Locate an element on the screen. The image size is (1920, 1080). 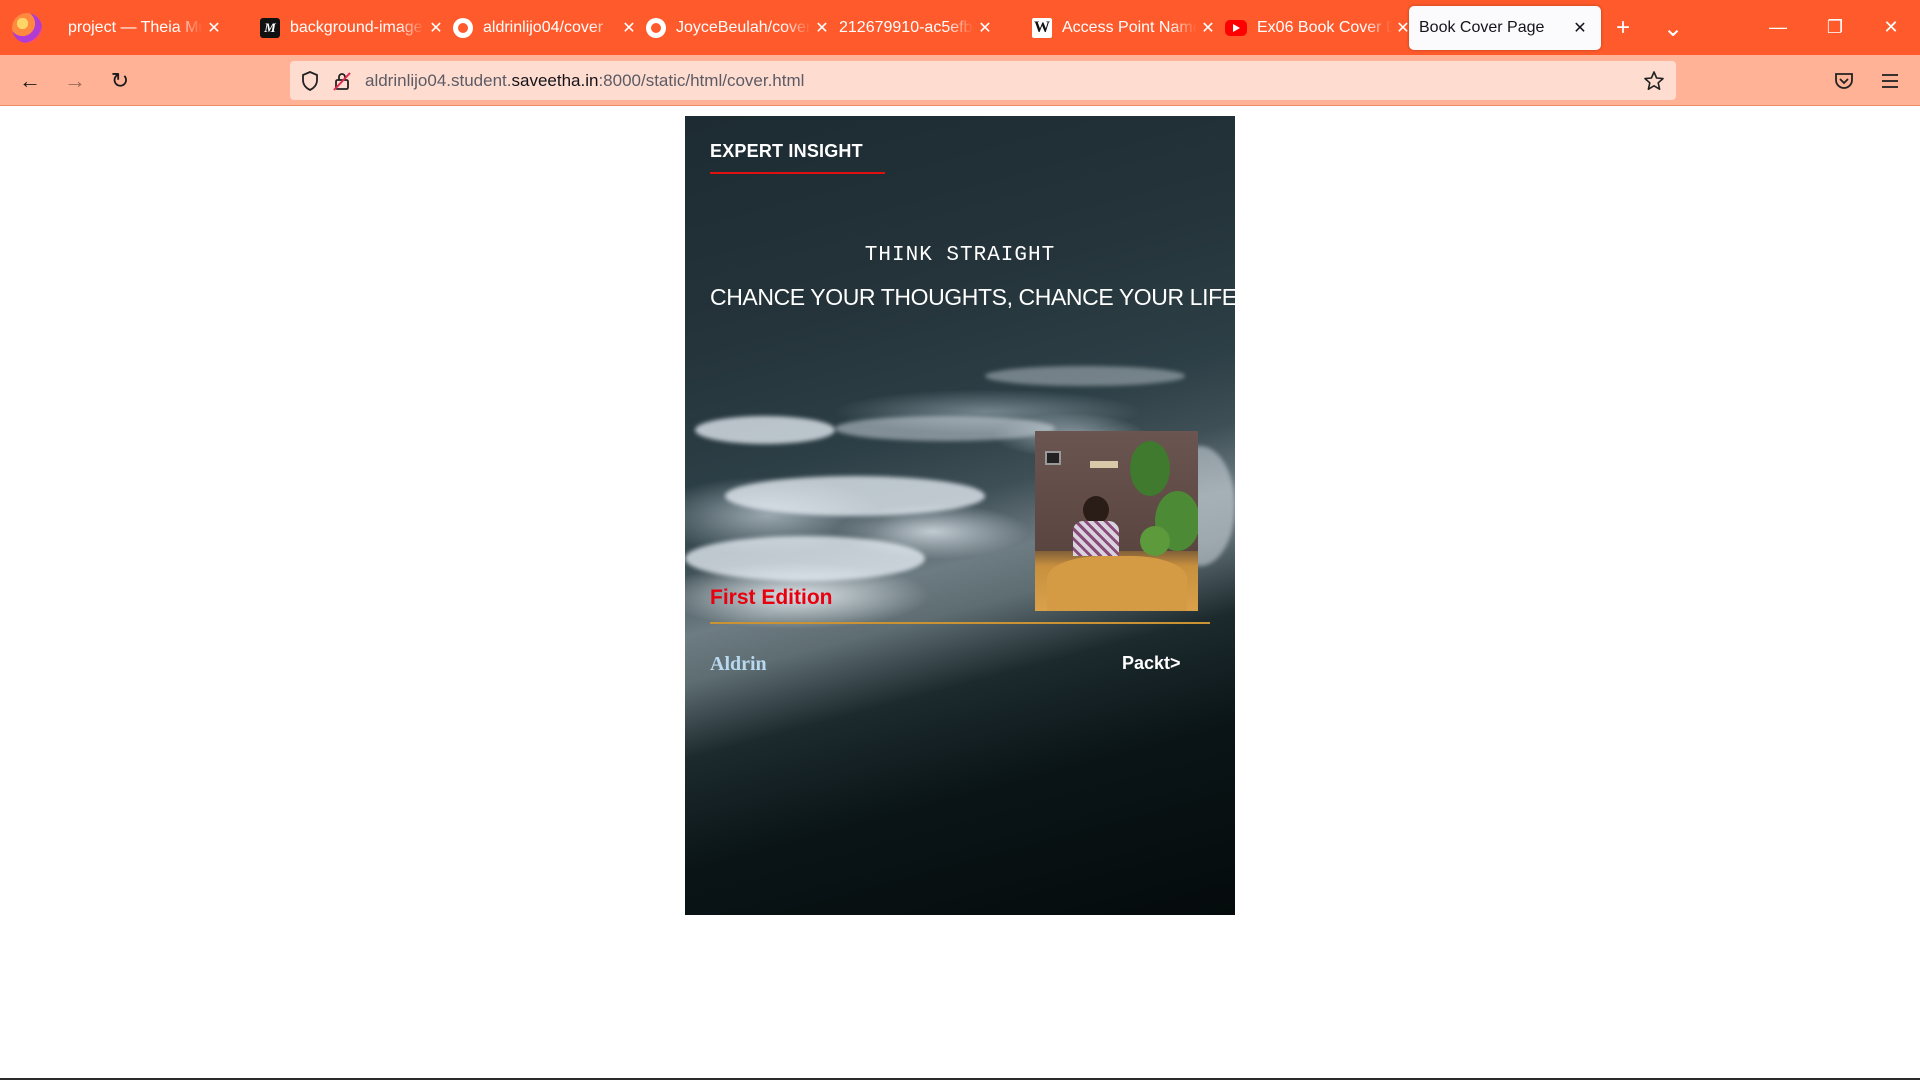
author-photo is located at coordinates (1116, 521).